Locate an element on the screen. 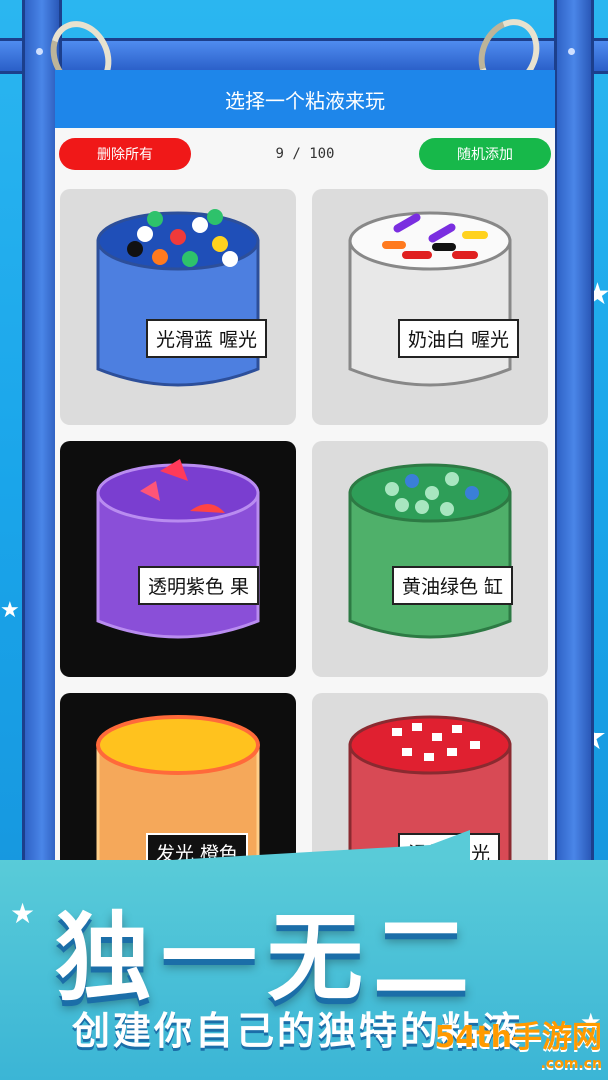  slime-counter: 9 / 100 is located at coordinates (305, 154).